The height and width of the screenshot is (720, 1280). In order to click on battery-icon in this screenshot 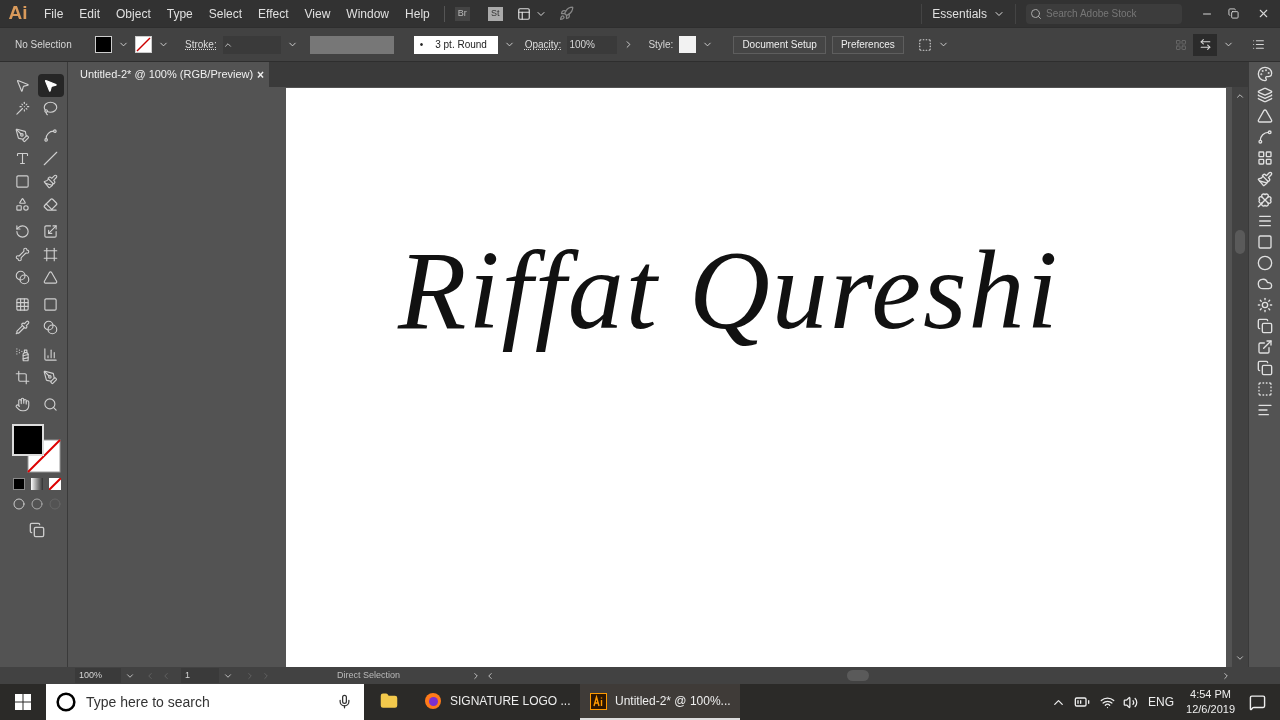, I will do `click(1082, 702)`.